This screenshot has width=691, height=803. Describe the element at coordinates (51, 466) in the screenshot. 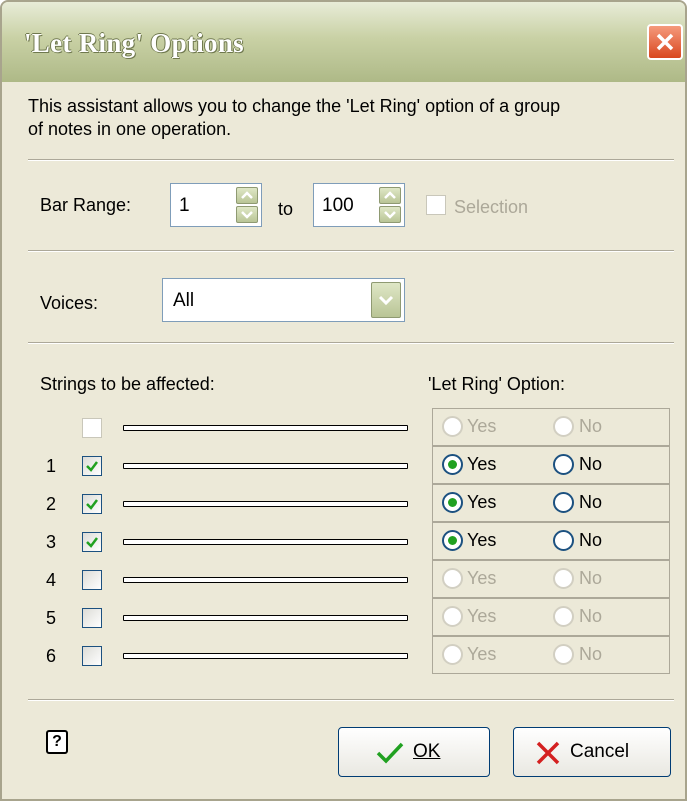

I see `string-number: 1` at that location.